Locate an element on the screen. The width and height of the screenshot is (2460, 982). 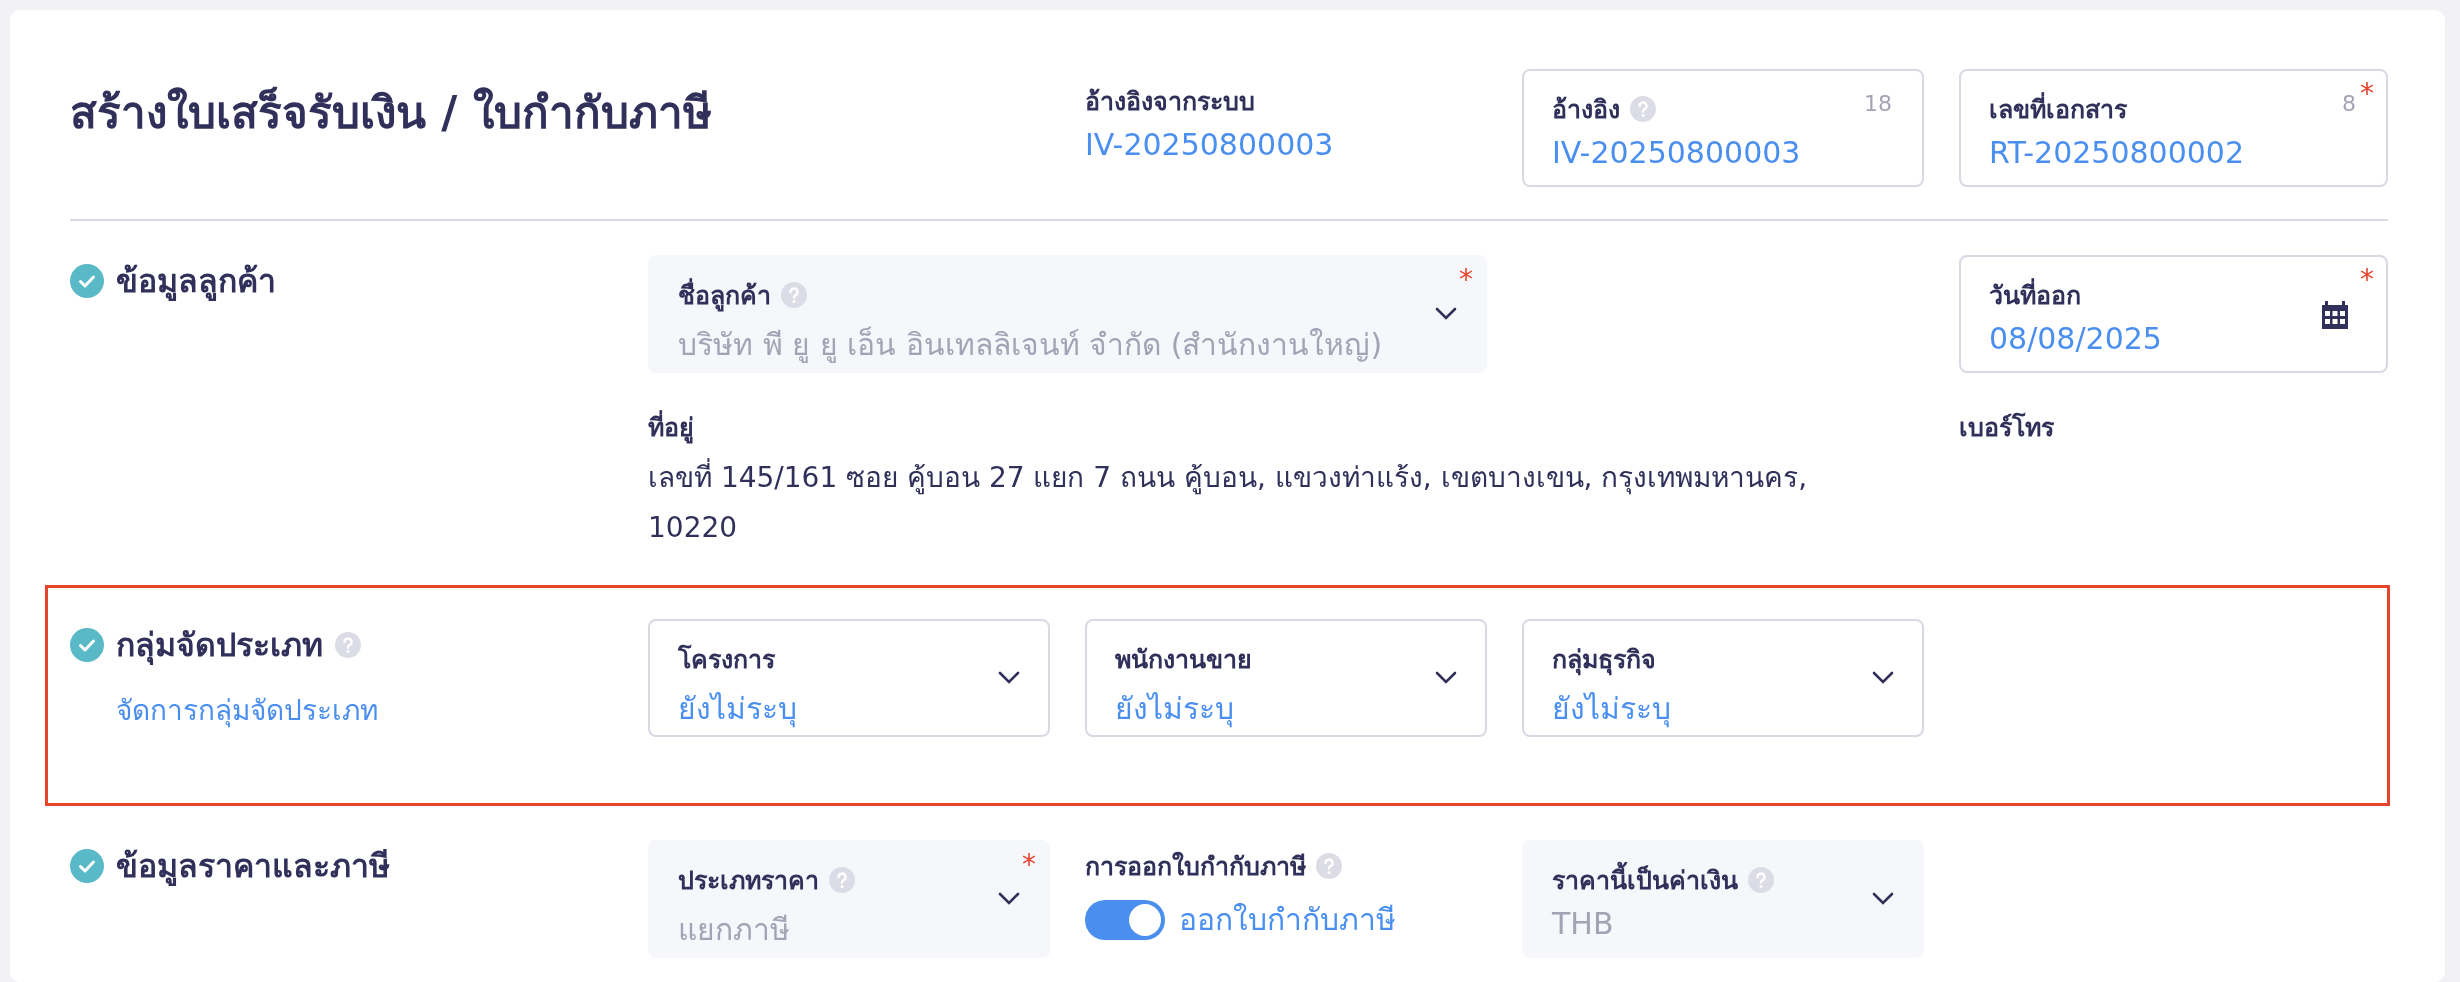
calendar-icon is located at coordinates (2335, 315).